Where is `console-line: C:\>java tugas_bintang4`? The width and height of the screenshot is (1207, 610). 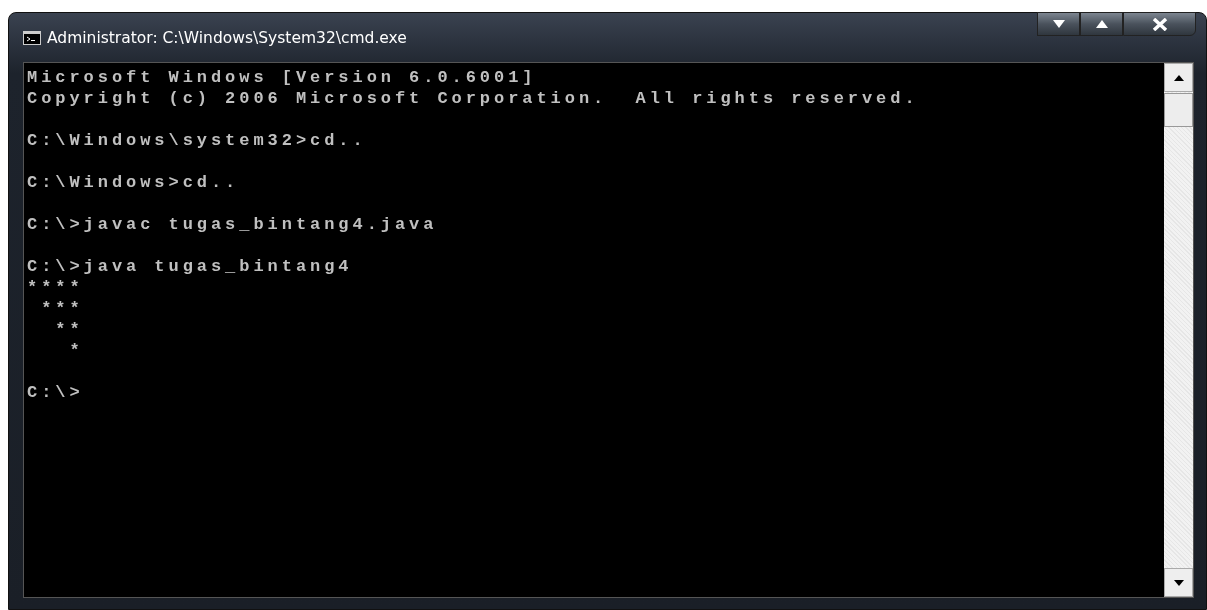
console-line: C:\>java tugas_bintang4 is located at coordinates (190, 266).